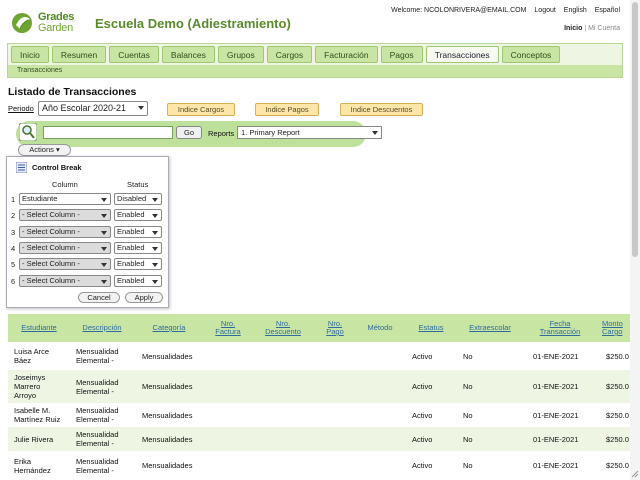 The height and width of the screenshot is (480, 640). What do you see at coordinates (335, 328) in the screenshot?
I see `header-nro-pago: Nro. Pago` at bounding box center [335, 328].